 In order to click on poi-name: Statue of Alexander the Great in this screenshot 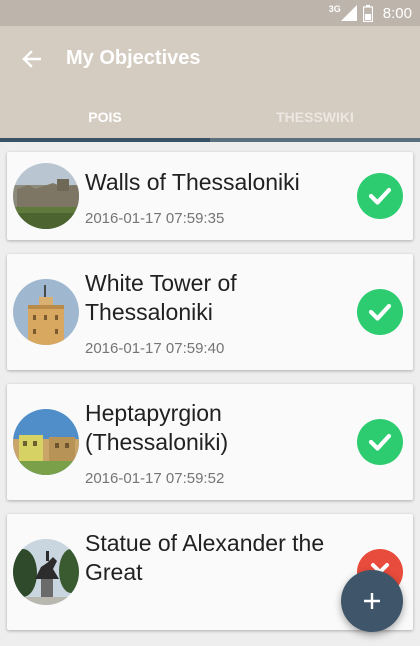, I will do `click(205, 557)`.